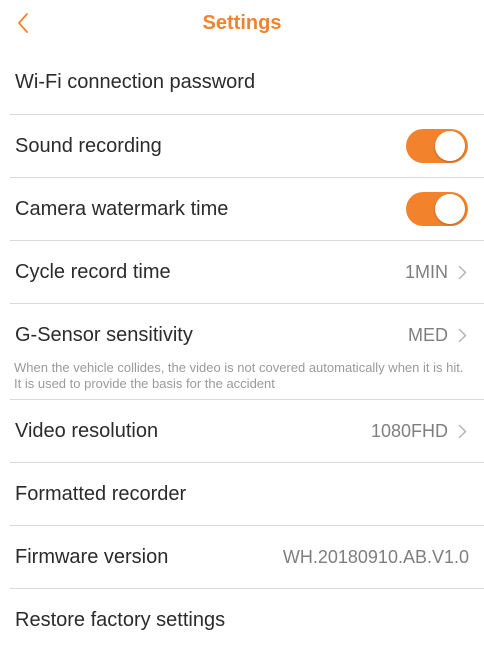 This screenshot has height=666, width=484. I want to click on format-recorder-label: Formatted recorder, so click(101, 493).